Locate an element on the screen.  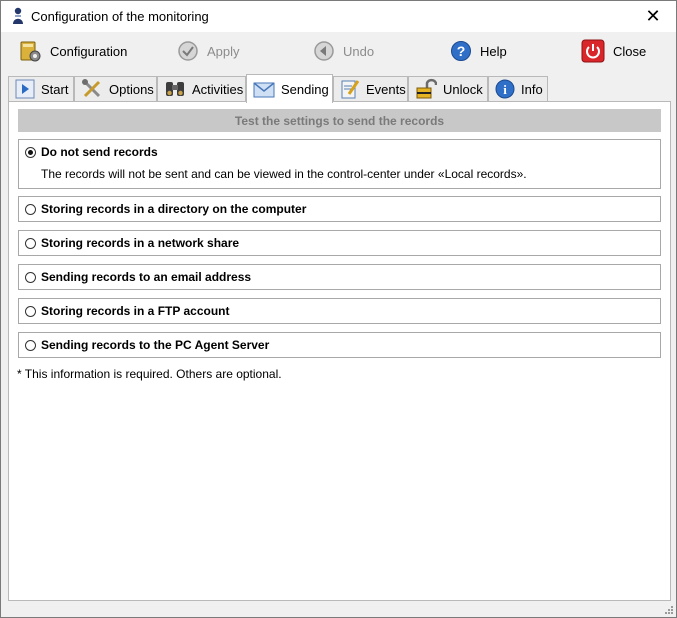
tab-activities: Activities is located at coordinates (201, 88).